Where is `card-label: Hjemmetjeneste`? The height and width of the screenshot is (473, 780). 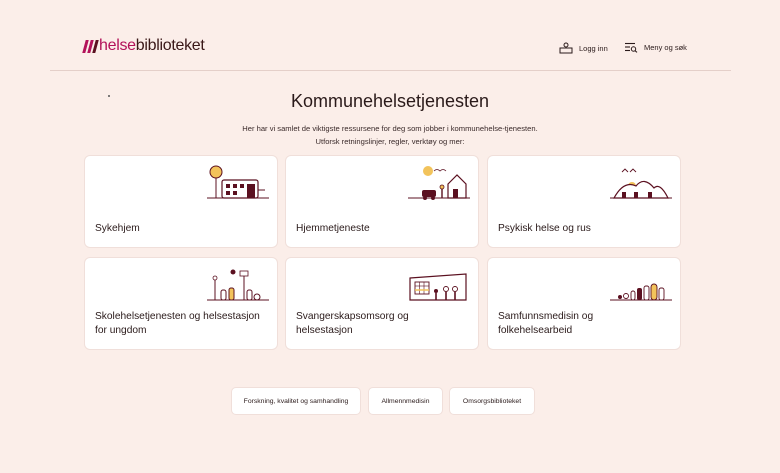 card-label: Hjemmetjeneste is located at coordinates (333, 228).